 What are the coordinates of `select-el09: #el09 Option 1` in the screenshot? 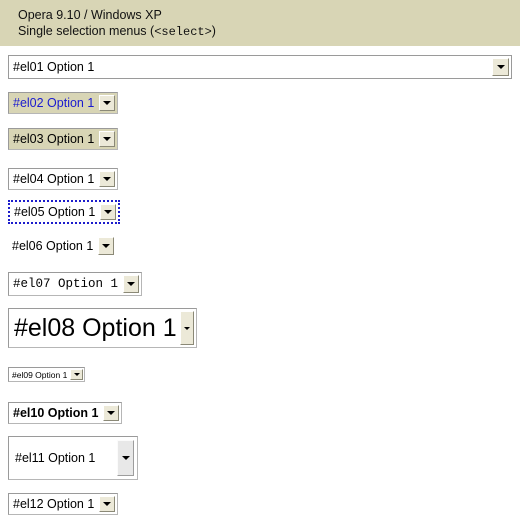 It's located at (47, 375).